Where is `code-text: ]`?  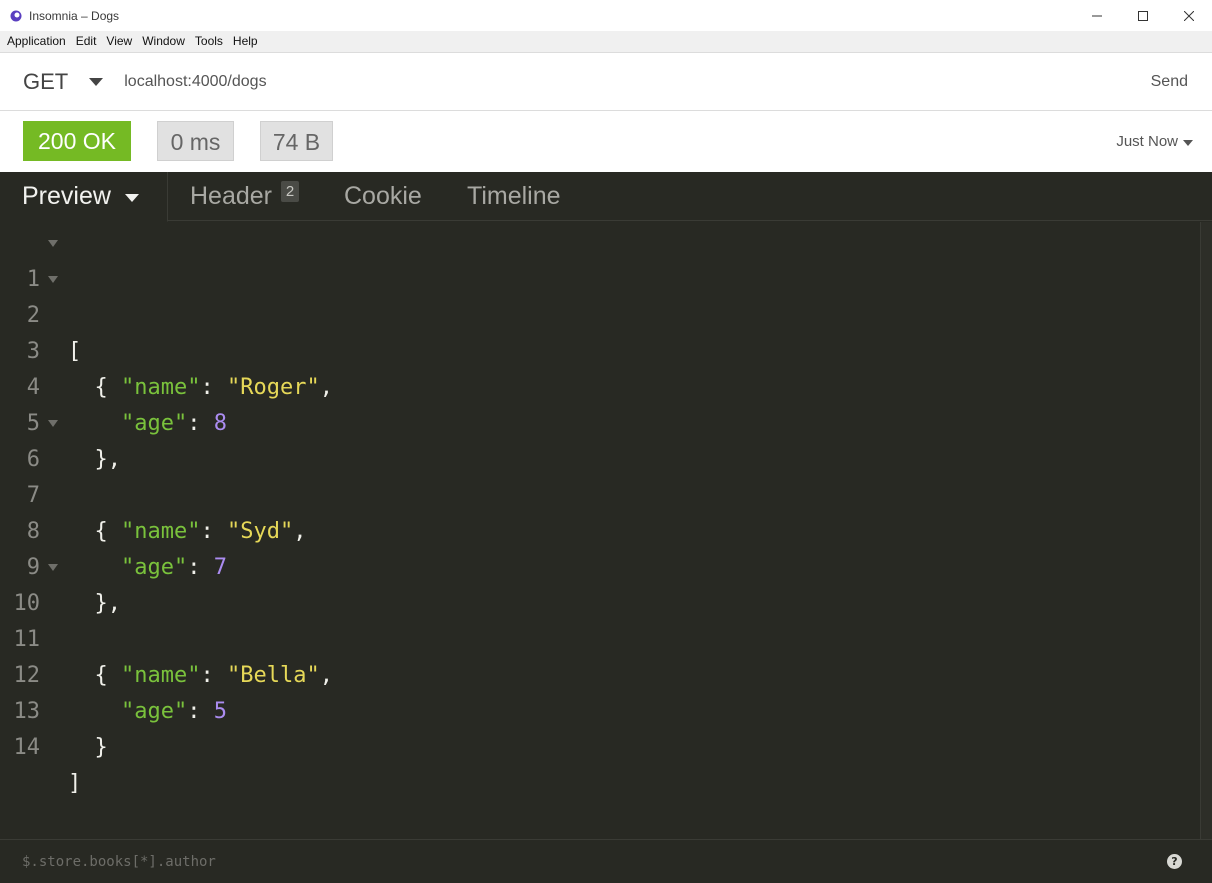 code-text: ] is located at coordinates (75, 783).